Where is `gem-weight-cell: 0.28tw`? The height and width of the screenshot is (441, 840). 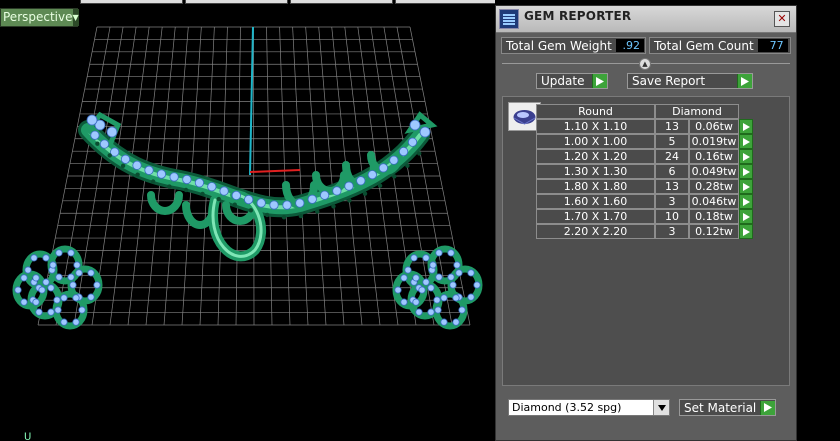 gem-weight-cell: 0.28tw is located at coordinates (714, 186).